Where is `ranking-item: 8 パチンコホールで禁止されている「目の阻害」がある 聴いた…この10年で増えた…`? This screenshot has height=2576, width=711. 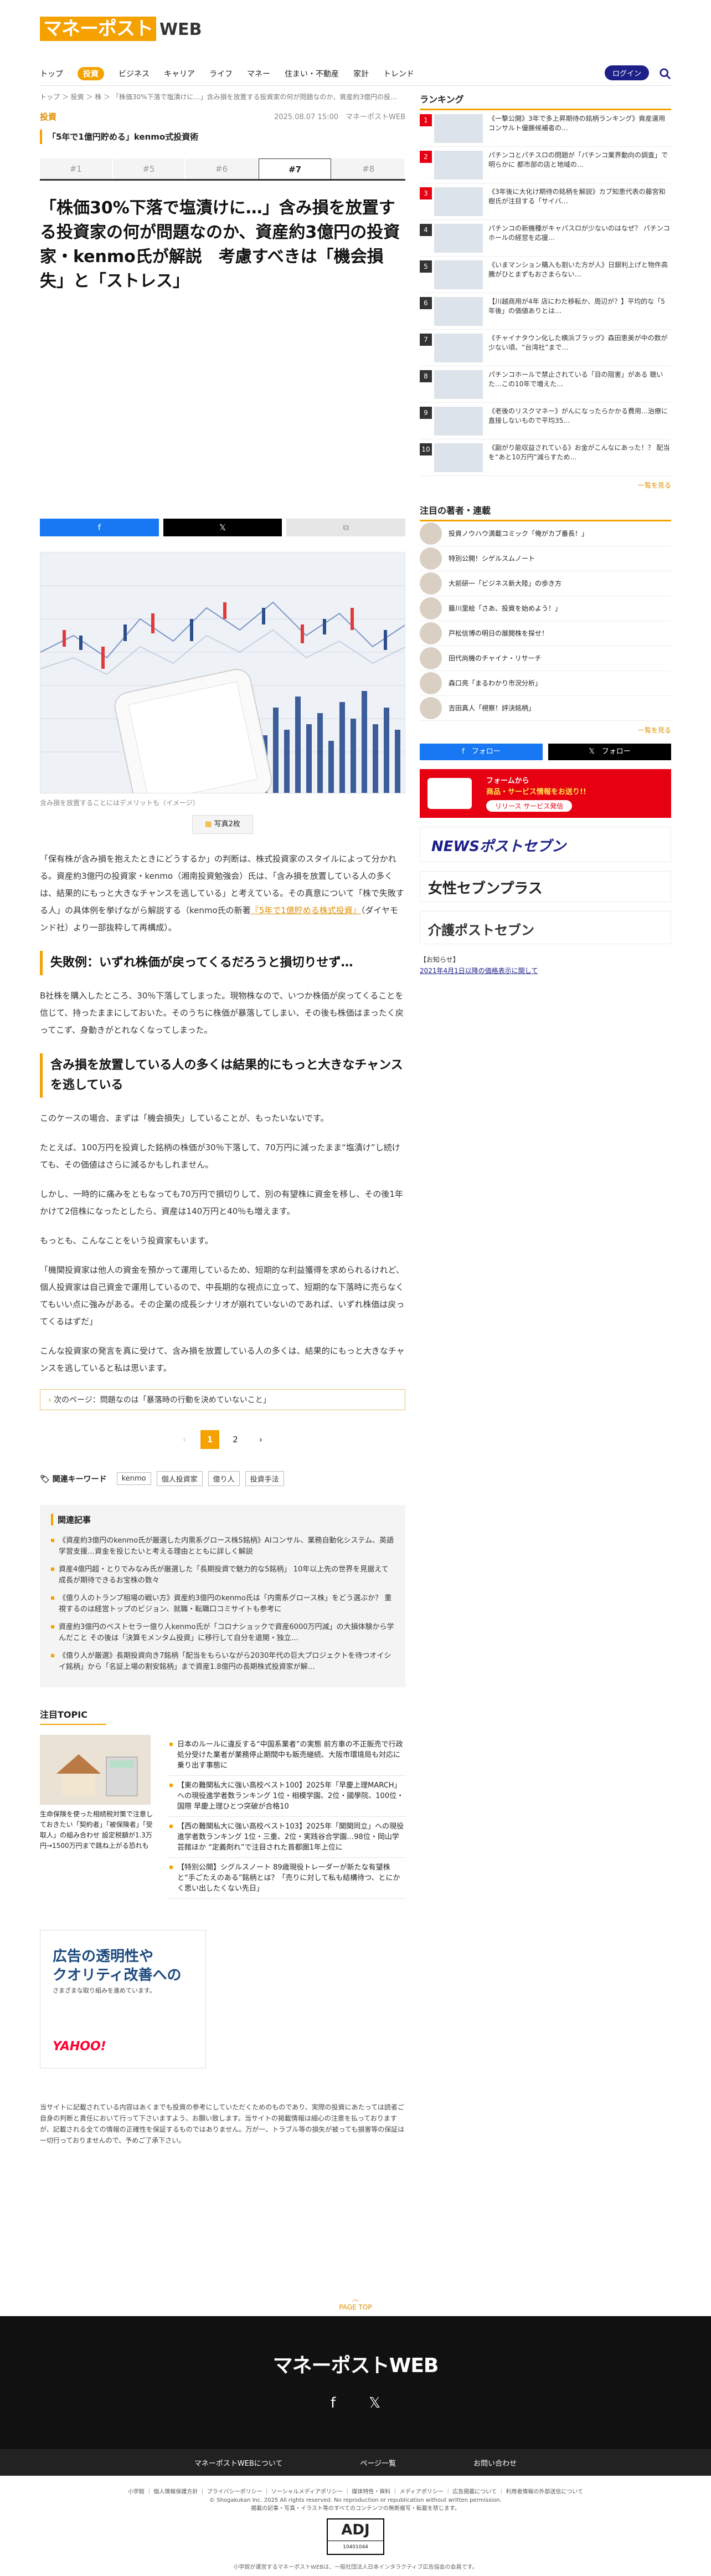 ranking-item: 8 パチンコホールで禁止されている「目の阻害」がある 聴いた…この10年で増えた… is located at coordinates (545, 384).